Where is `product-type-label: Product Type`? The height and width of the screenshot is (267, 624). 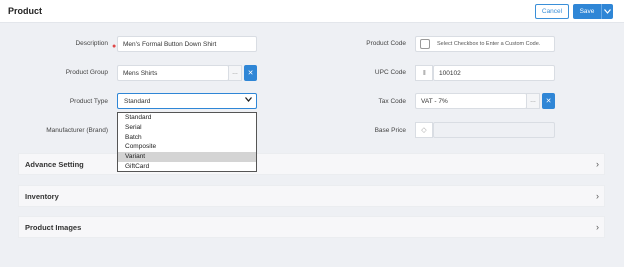
product-type-label: Product Type is located at coordinates (88, 101).